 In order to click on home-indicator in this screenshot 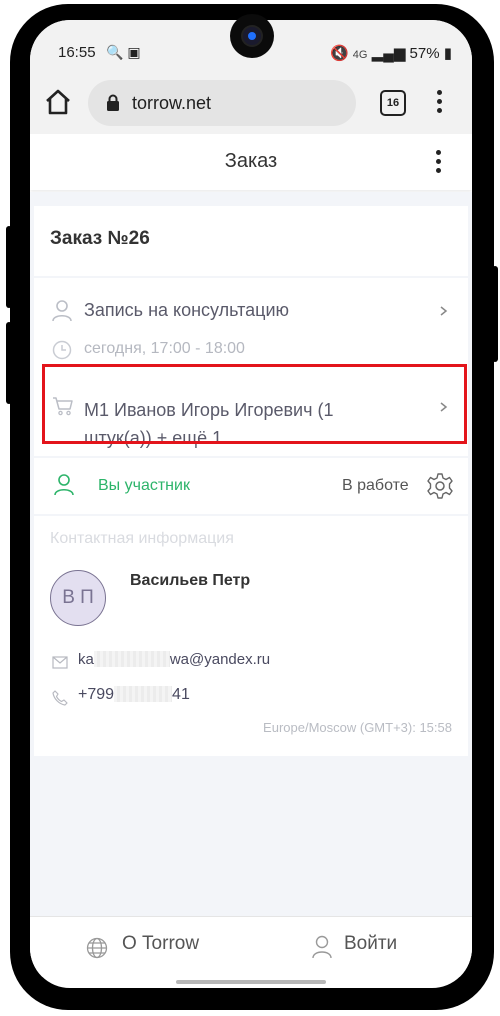, I will do `click(251, 982)`.